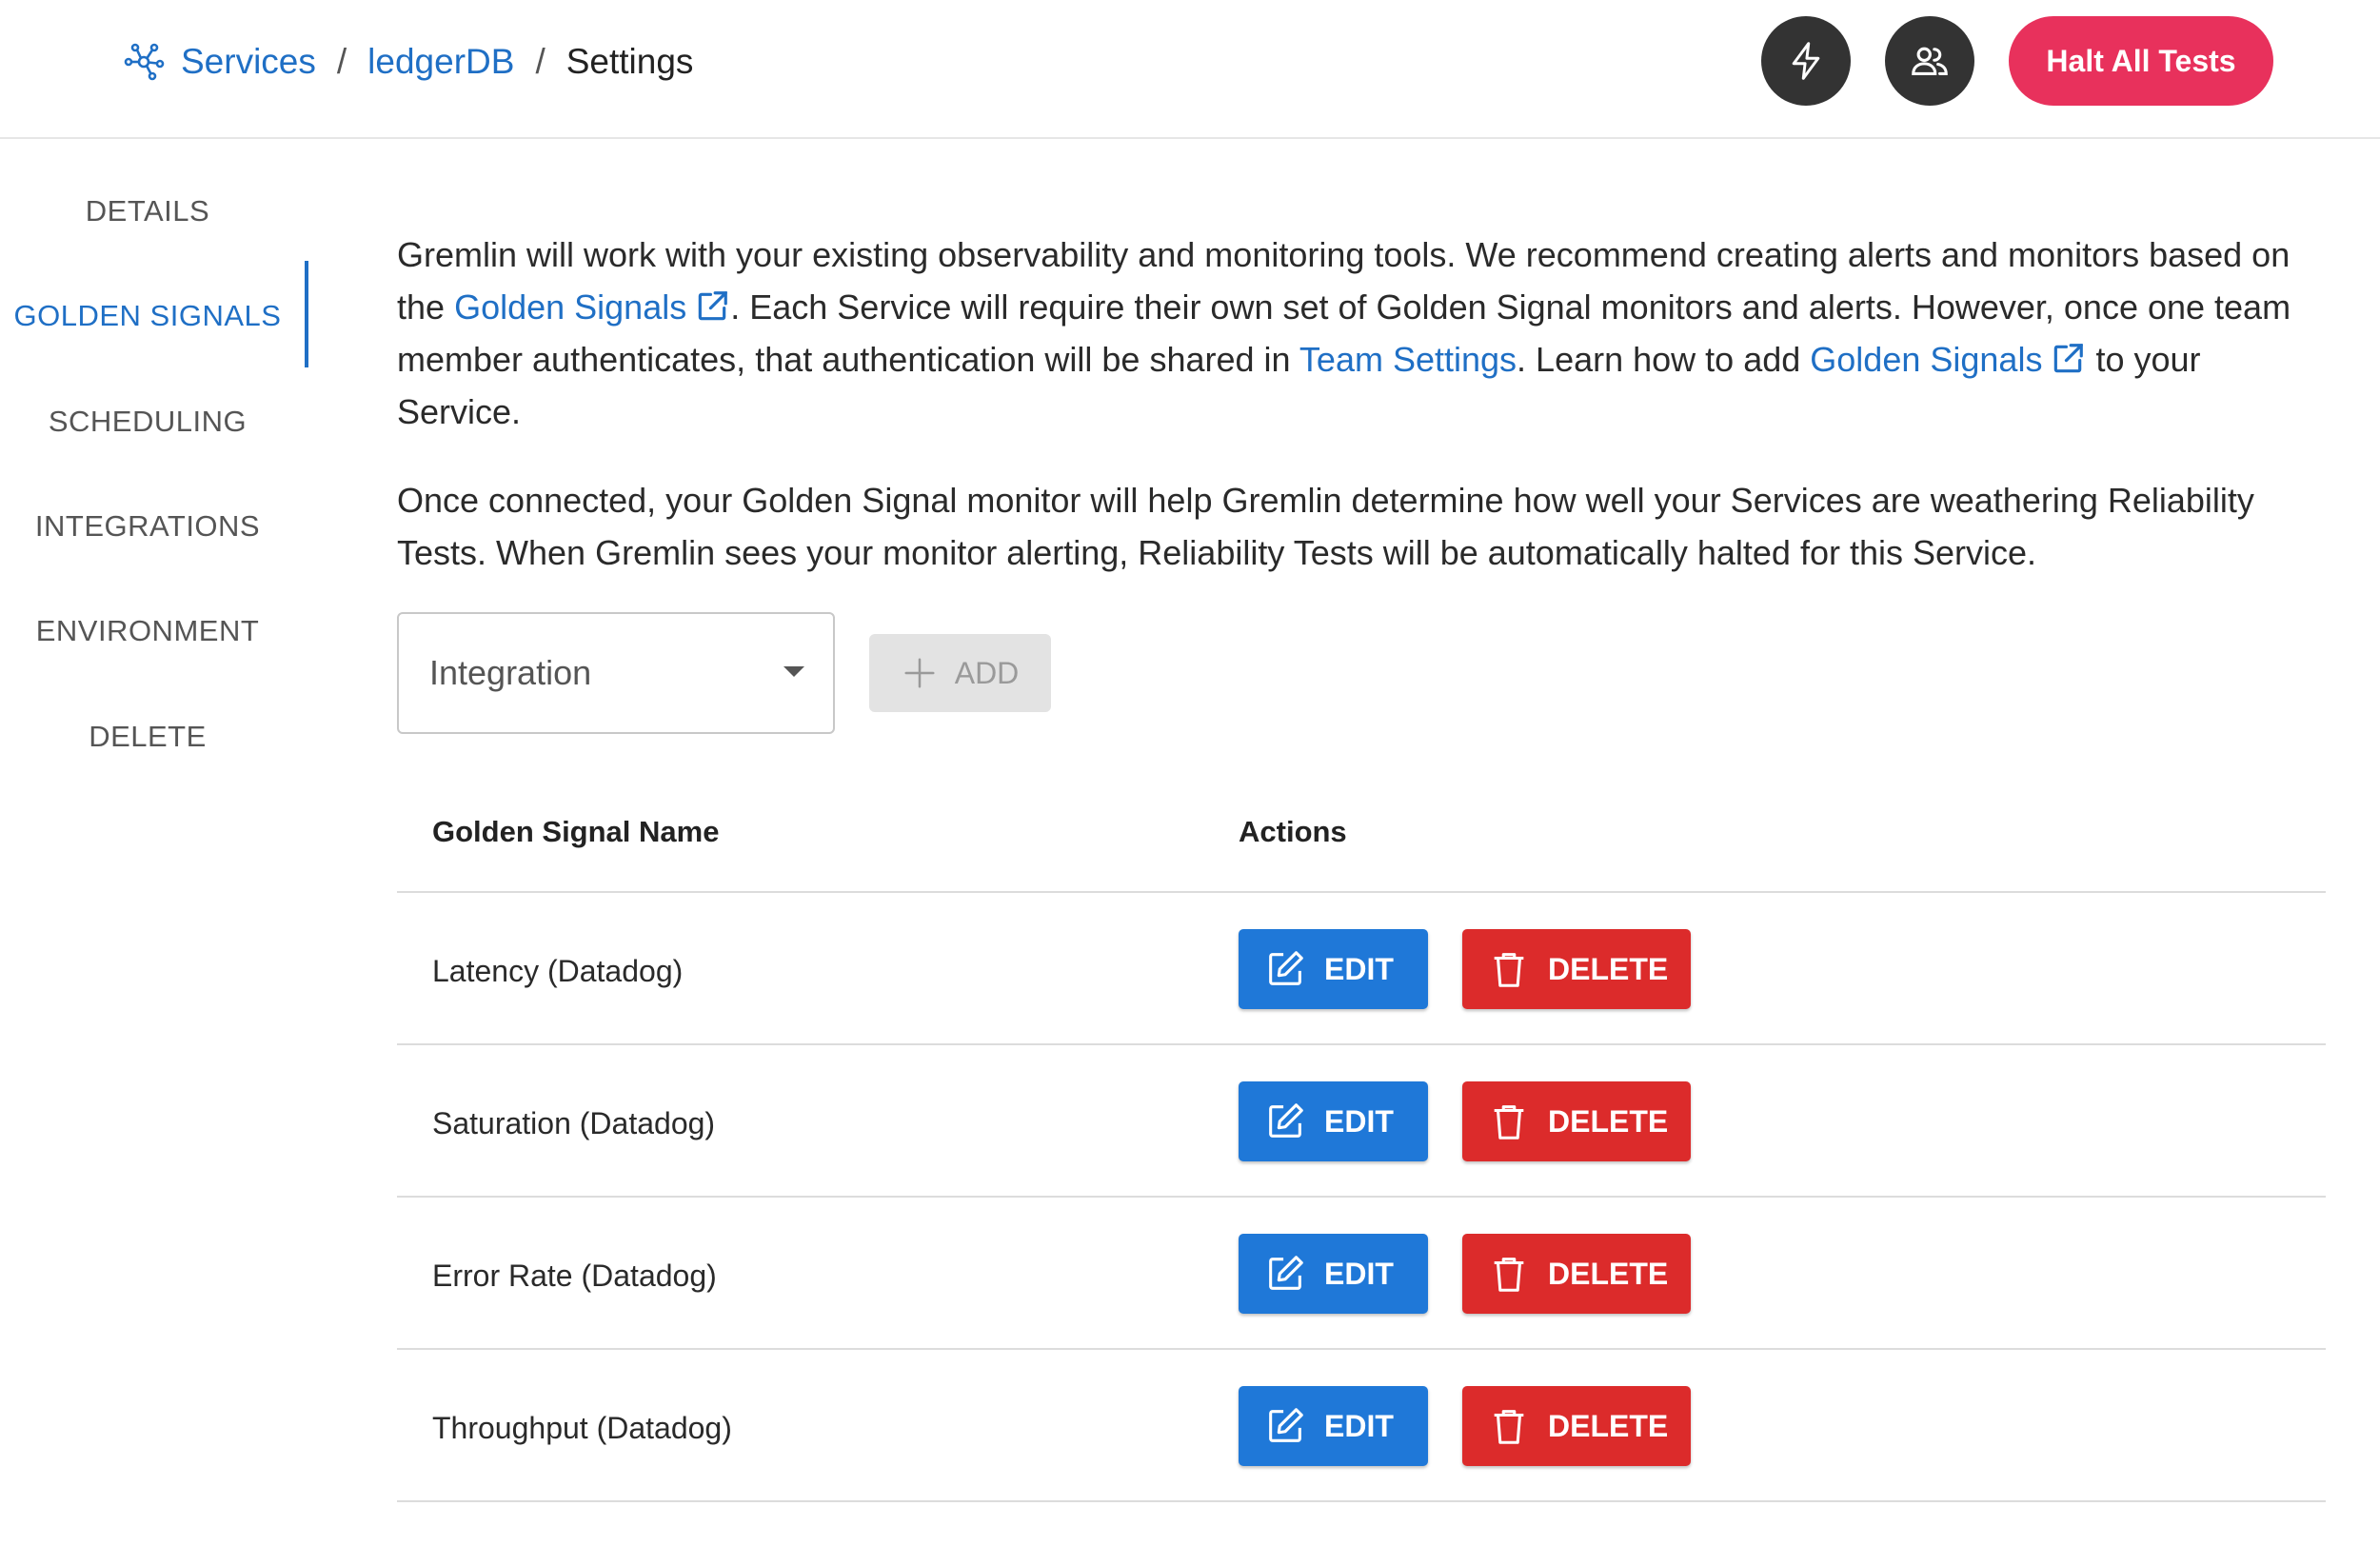 This screenshot has height=1546, width=2380. Describe the element at coordinates (592, 307) in the screenshot. I see `golden-signals-link: Golden Signals` at that location.